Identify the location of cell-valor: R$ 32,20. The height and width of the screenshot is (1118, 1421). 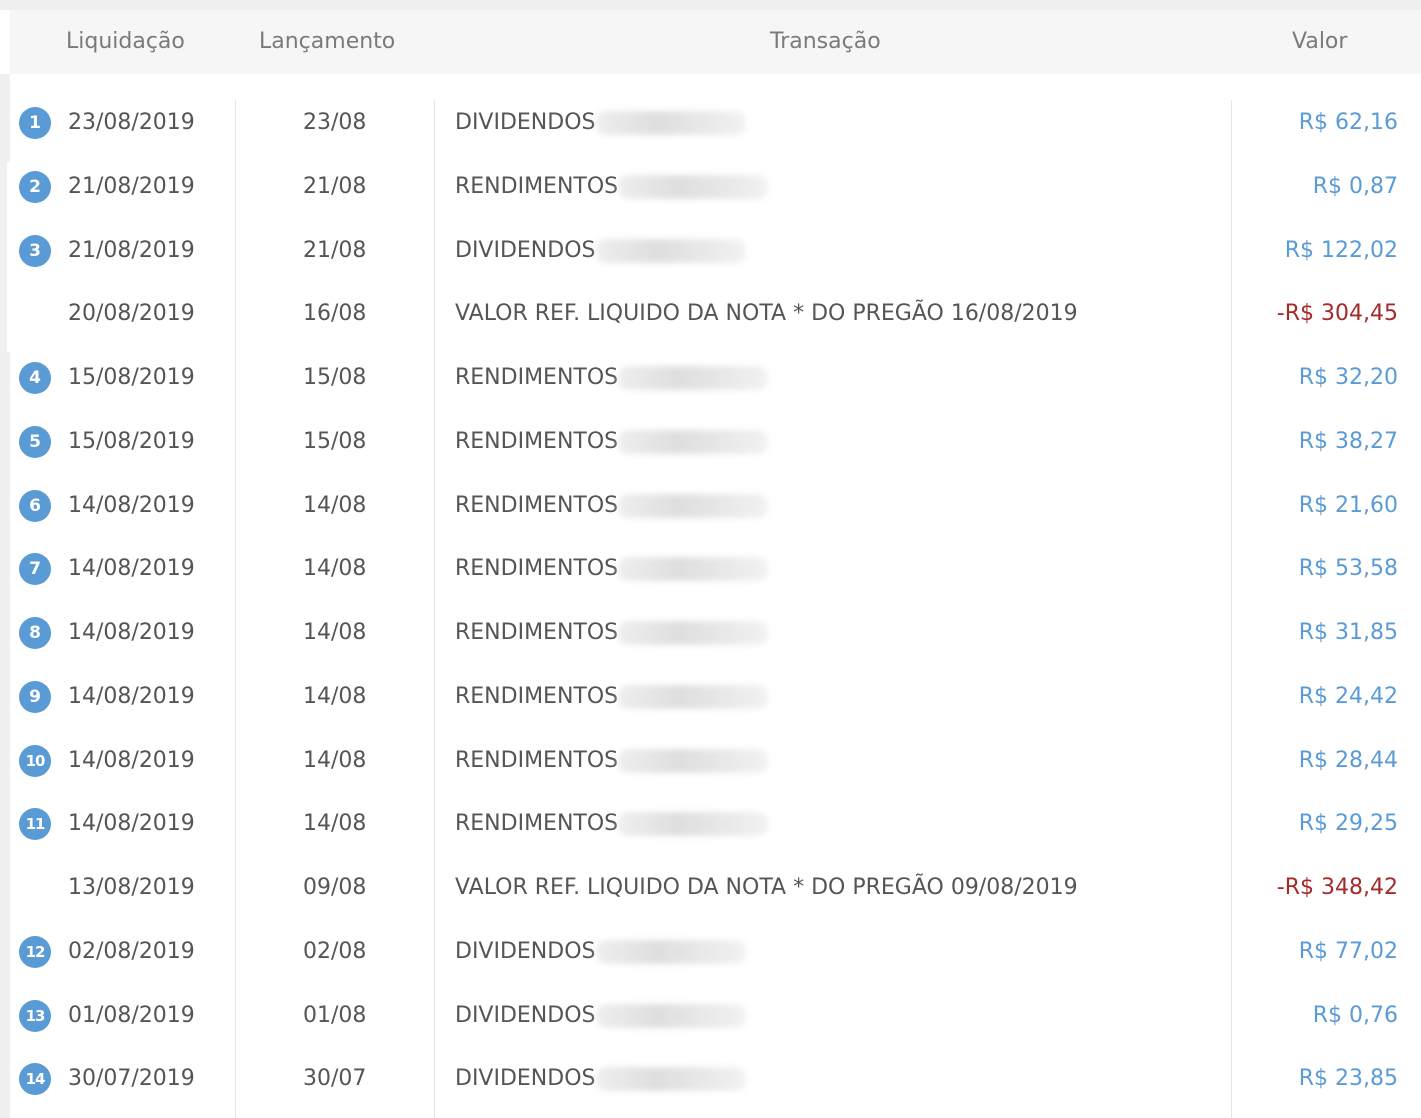
(1348, 377).